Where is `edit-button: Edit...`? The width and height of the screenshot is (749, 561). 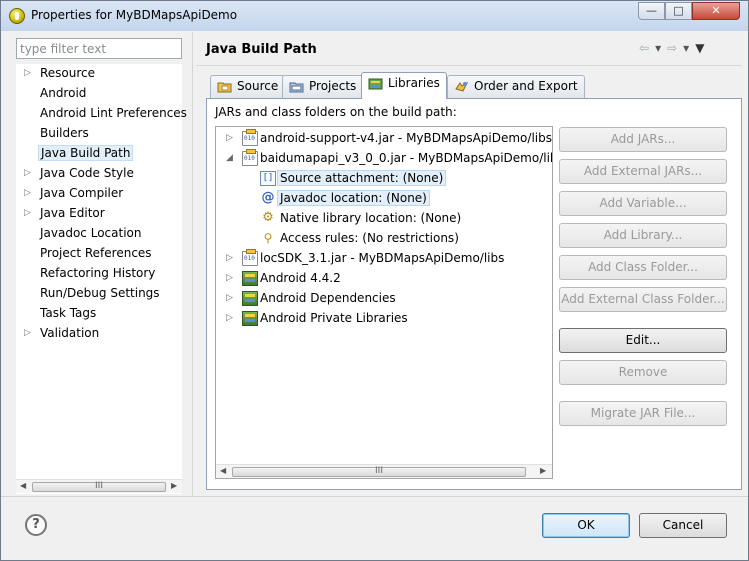 edit-button: Edit... is located at coordinates (643, 340).